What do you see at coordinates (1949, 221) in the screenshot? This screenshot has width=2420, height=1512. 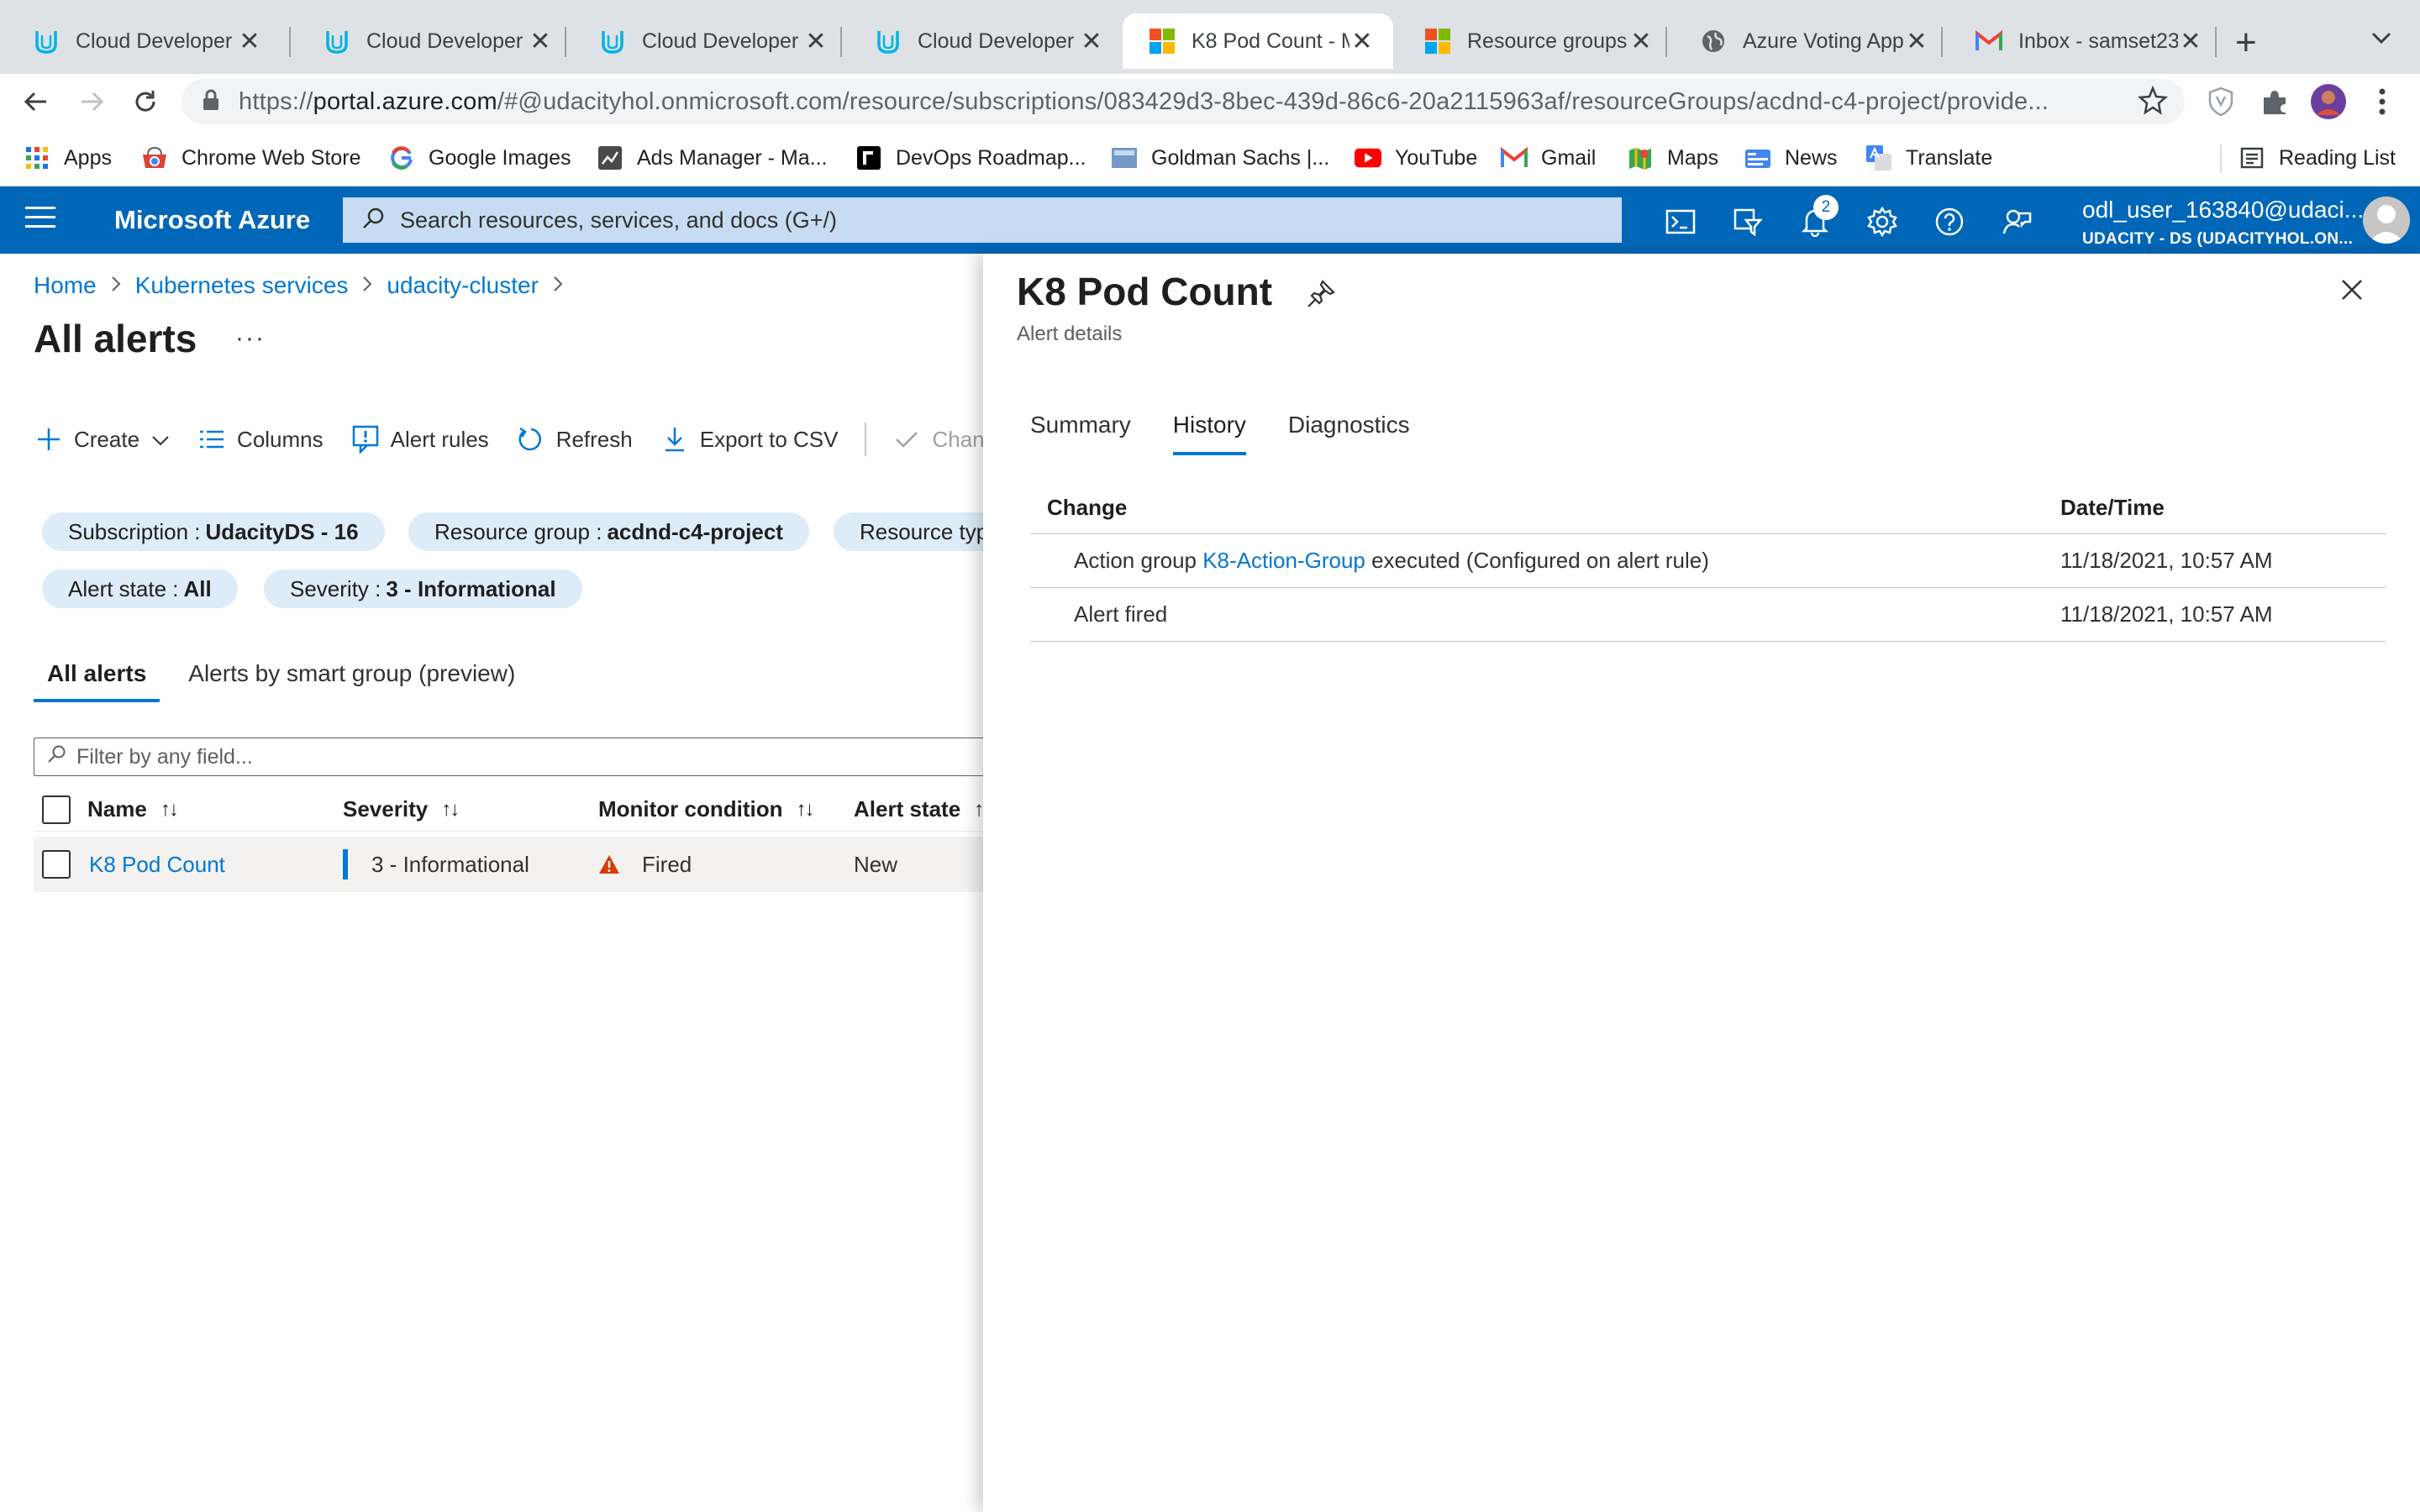 I see `help-question-icon` at bounding box center [1949, 221].